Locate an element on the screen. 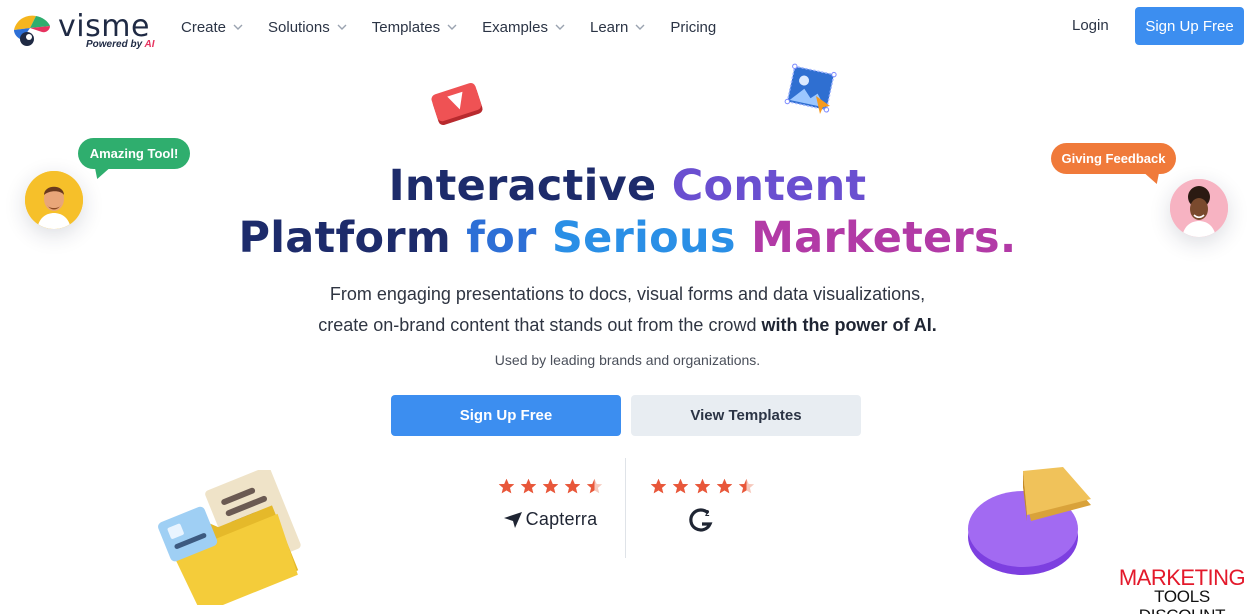 This screenshot has width=1255, height=614. folder-icon is located at coordinates (229, 537).